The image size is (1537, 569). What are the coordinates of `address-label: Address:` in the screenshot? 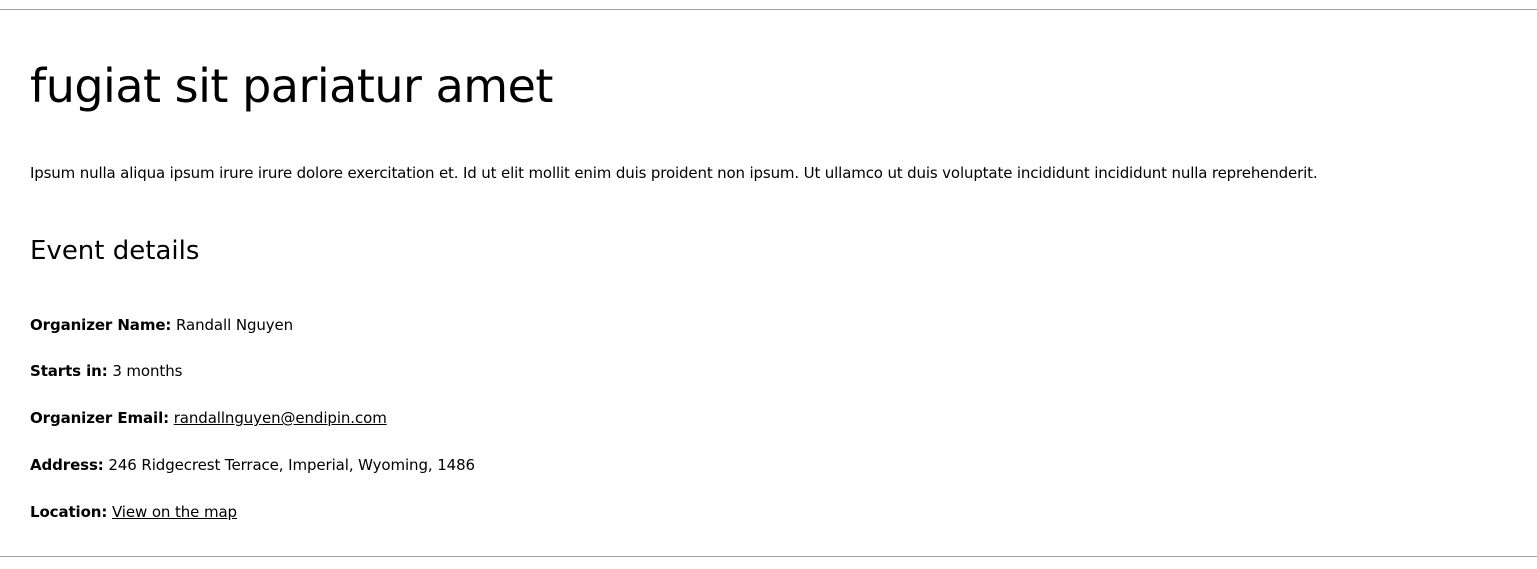 It's located at (67, 465).